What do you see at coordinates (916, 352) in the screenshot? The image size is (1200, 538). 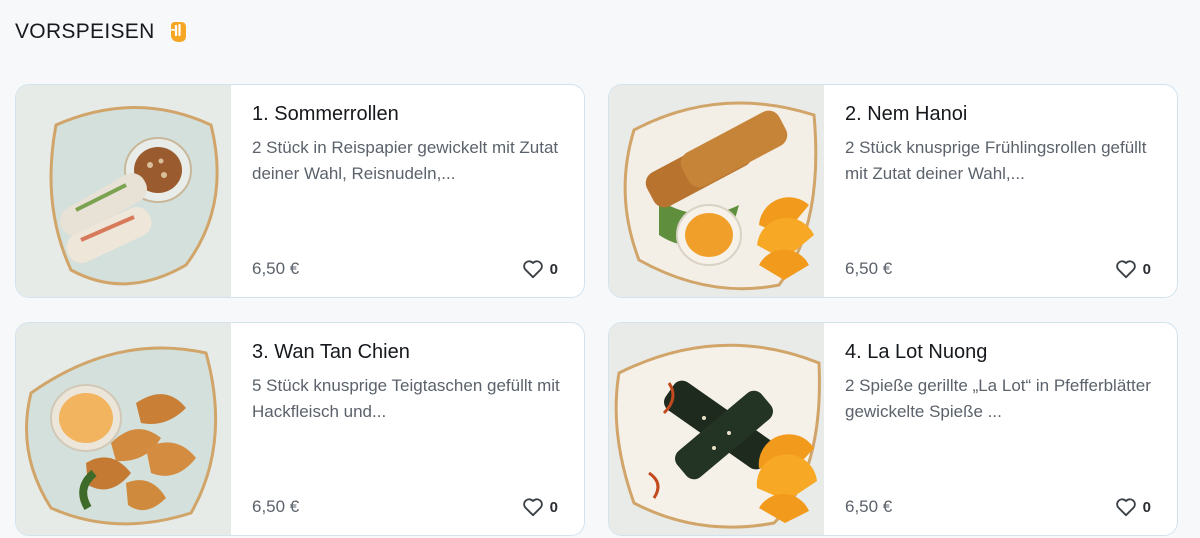 I see `item-name: 4. La Lot Nuong` at bounding box center [916, 352].